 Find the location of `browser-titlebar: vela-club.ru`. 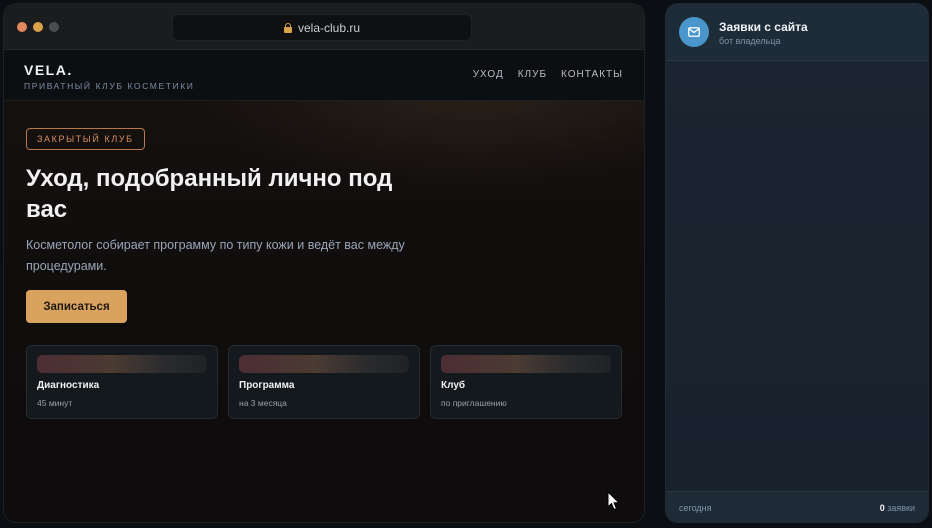

browser-titlebar: vela-club.ru is located at coordinates (324, 27).